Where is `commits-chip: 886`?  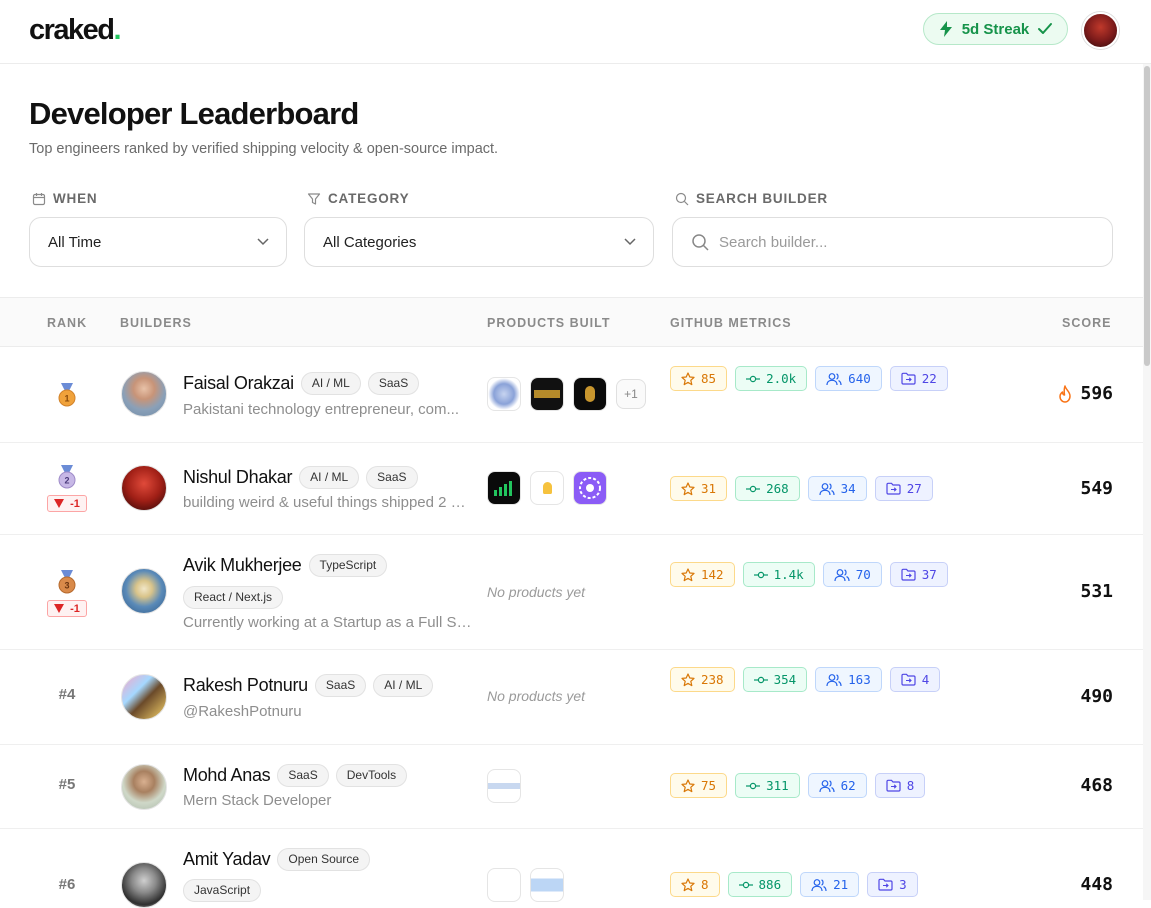
commits-chip: 886 is located at coordinates (760, 884).